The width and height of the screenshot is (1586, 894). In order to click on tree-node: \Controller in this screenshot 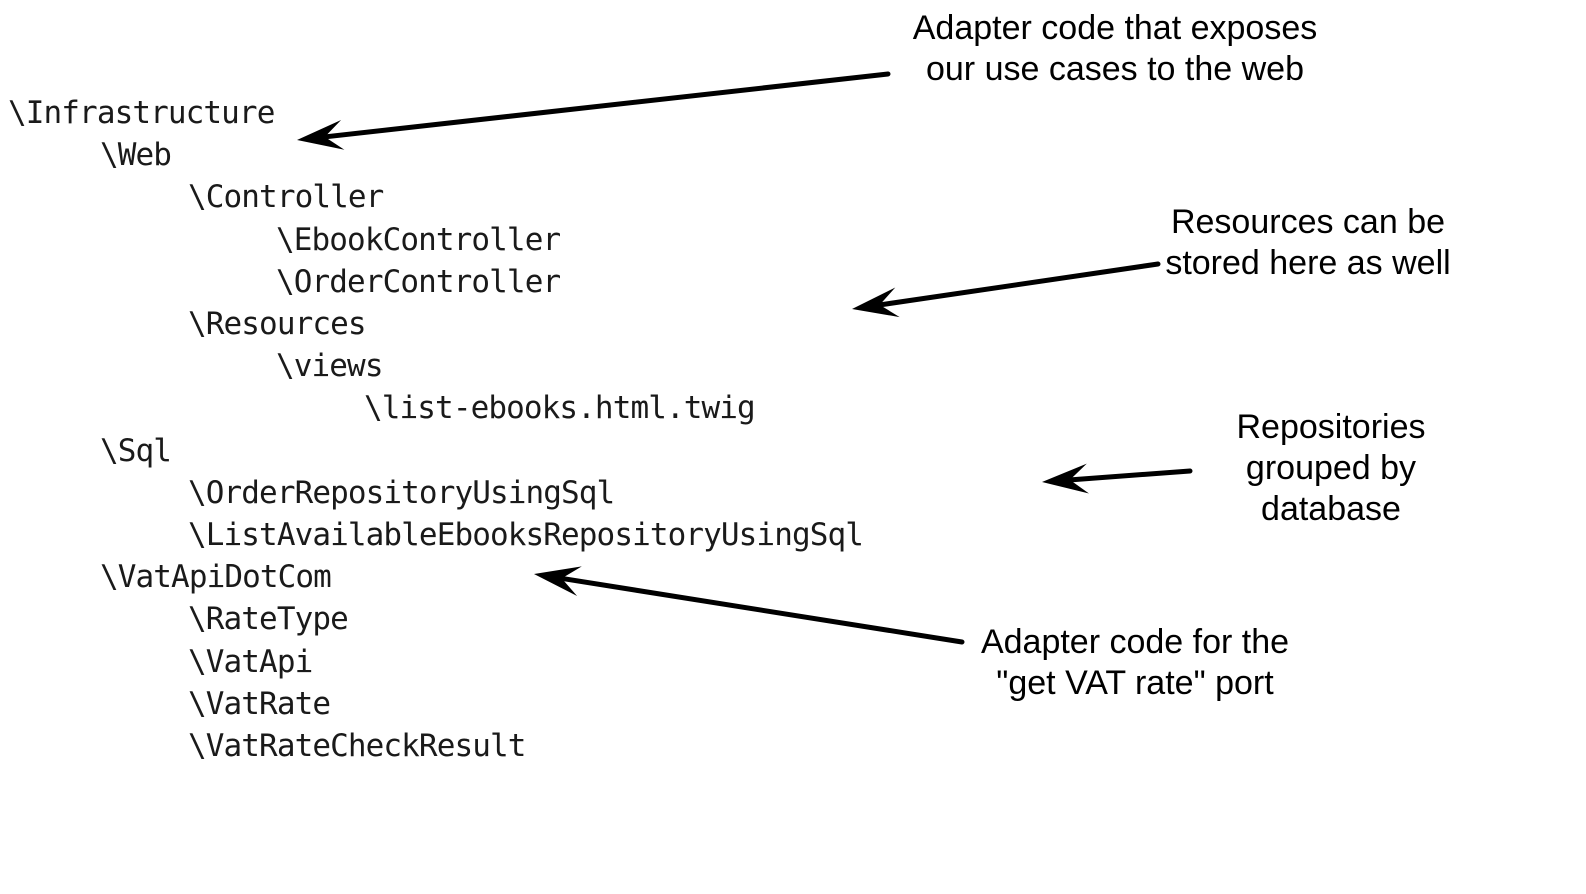, I will do `click(286, 197)`.